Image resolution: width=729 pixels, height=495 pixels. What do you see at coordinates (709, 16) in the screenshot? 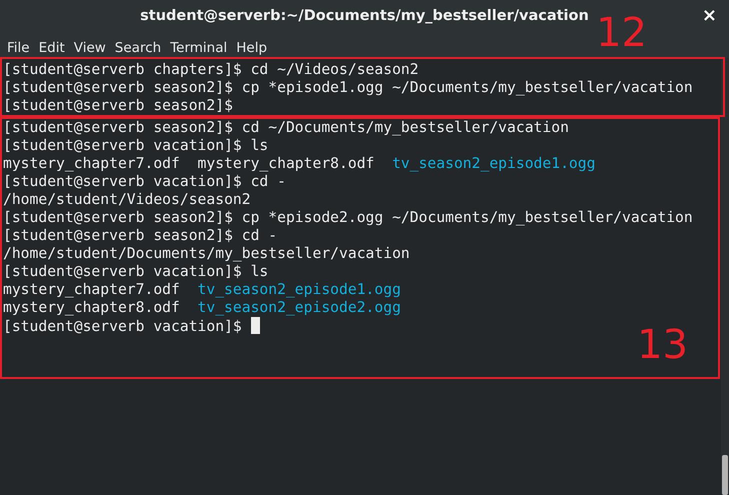
I see `close-button: ×` at bounding box center [709, 16].